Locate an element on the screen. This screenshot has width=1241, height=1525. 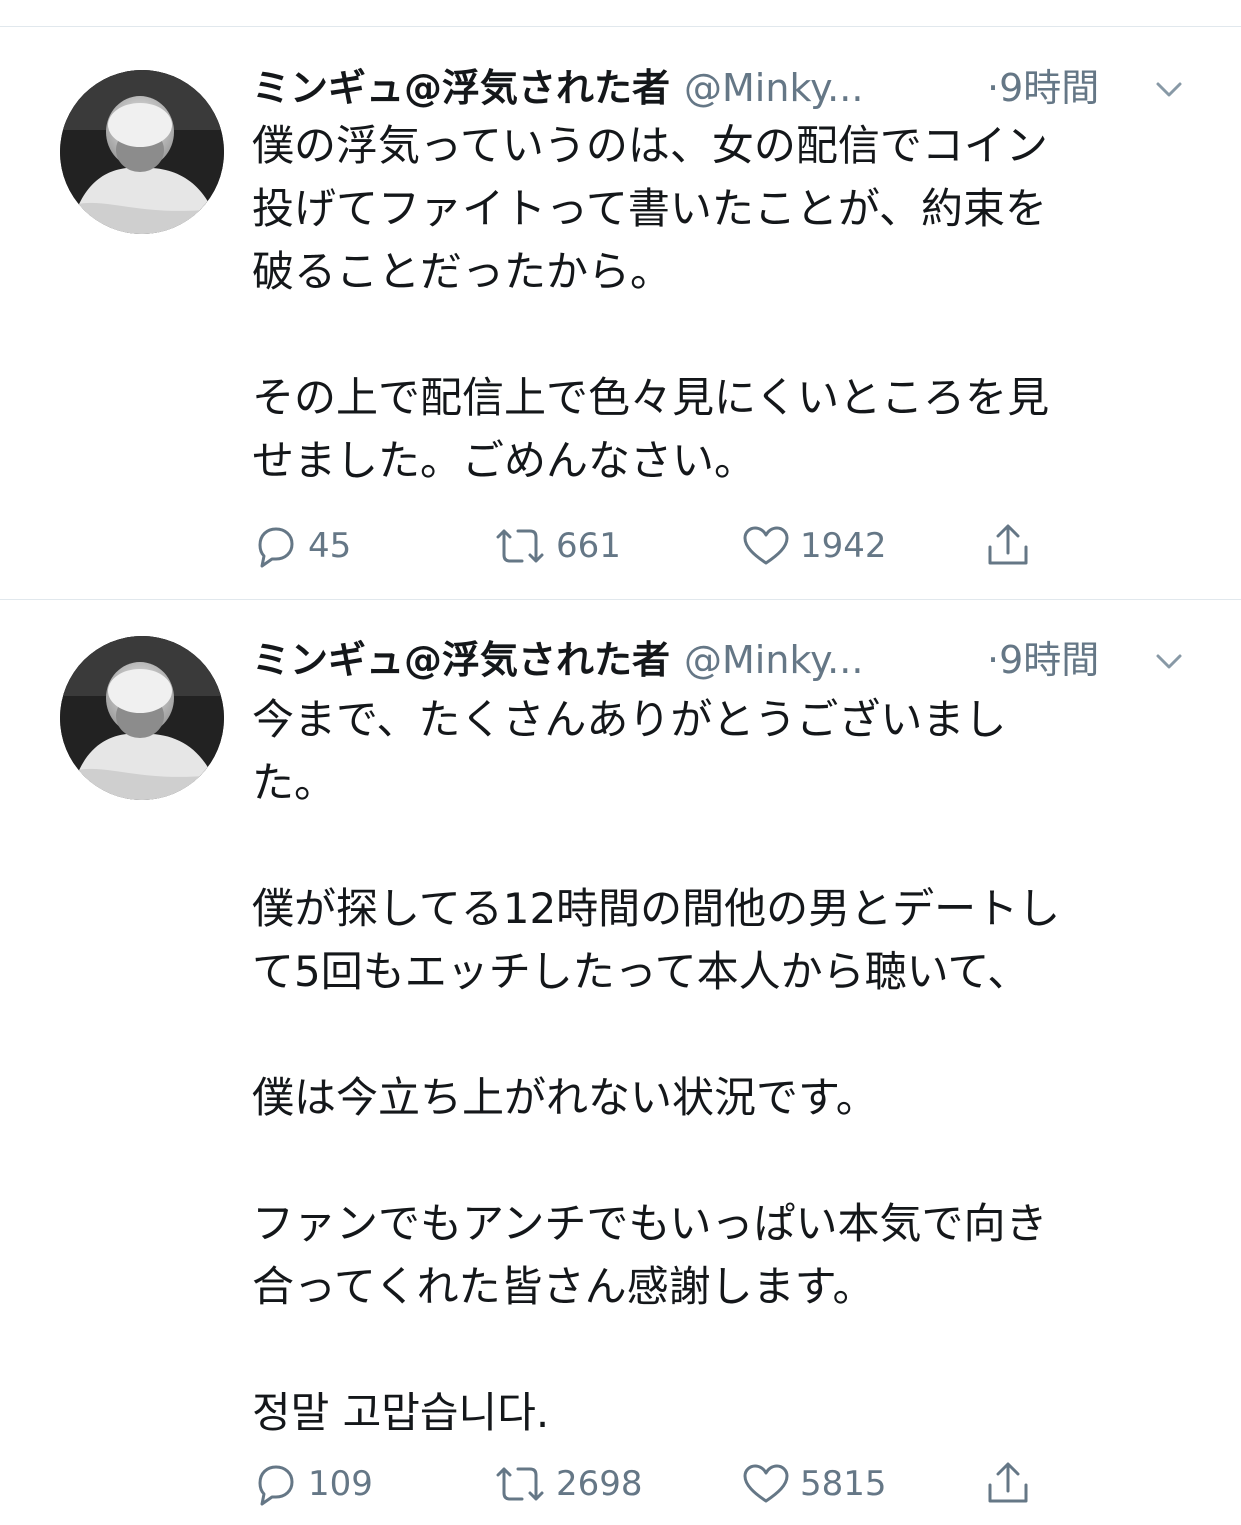
reply-count: 109 is located at coordinates (340, 1484).